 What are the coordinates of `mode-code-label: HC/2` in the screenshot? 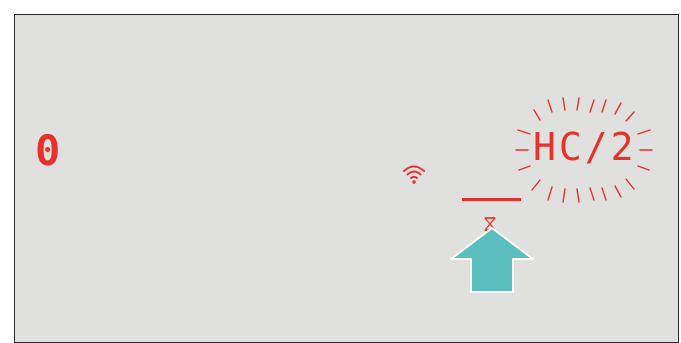 It's located at (585, 147).